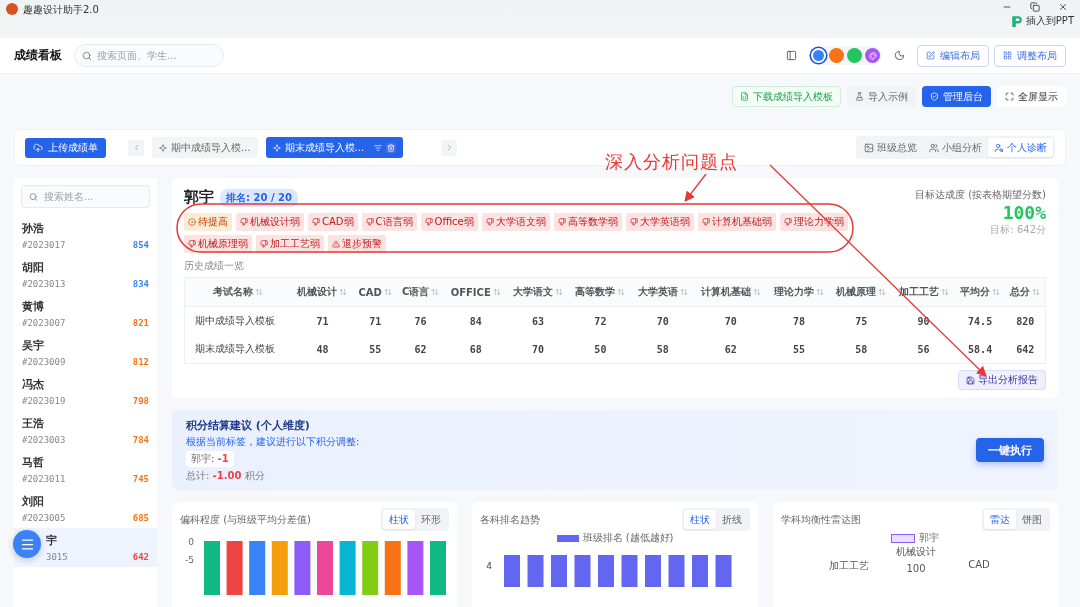 Image resolution: width=1080 pixels, height=607 pixels. Describe the element at coordinates (659, 222) in the screenshot. I see `diagnosis-tag: 大学英语弱` at that location.